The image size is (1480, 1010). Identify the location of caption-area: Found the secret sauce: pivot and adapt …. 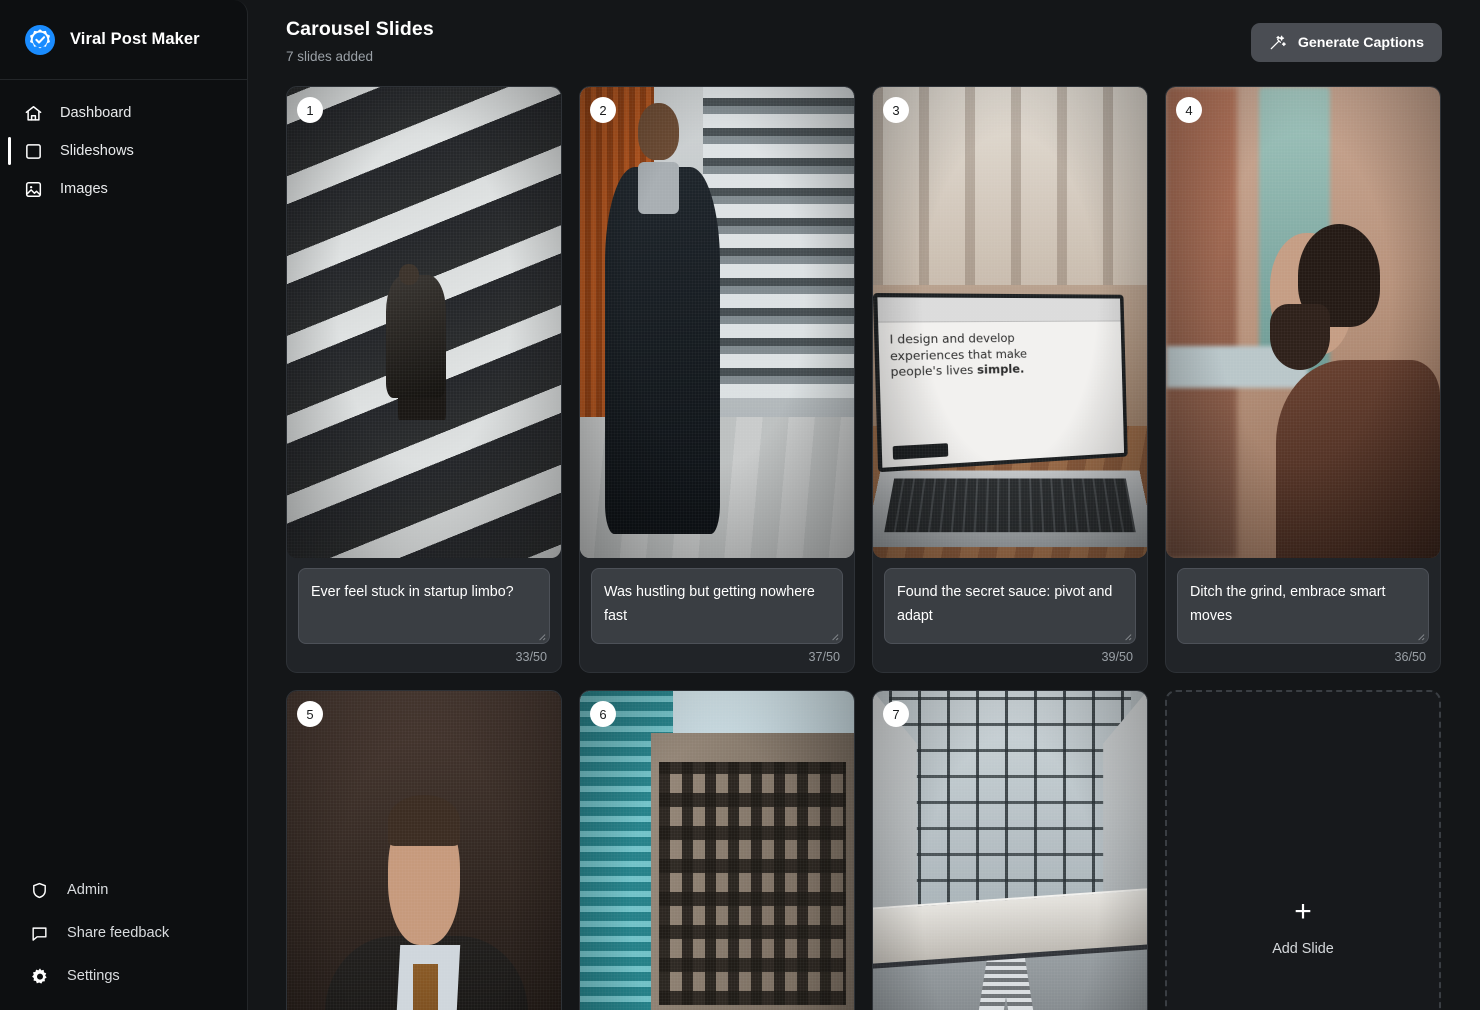
(1010, 615).